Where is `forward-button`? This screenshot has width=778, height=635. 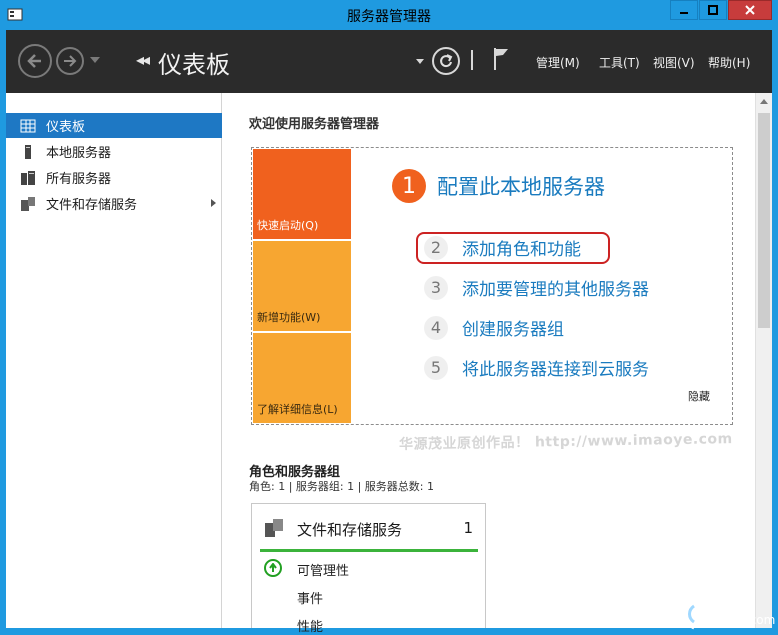 forward-button is located at coordinates (70, 61).